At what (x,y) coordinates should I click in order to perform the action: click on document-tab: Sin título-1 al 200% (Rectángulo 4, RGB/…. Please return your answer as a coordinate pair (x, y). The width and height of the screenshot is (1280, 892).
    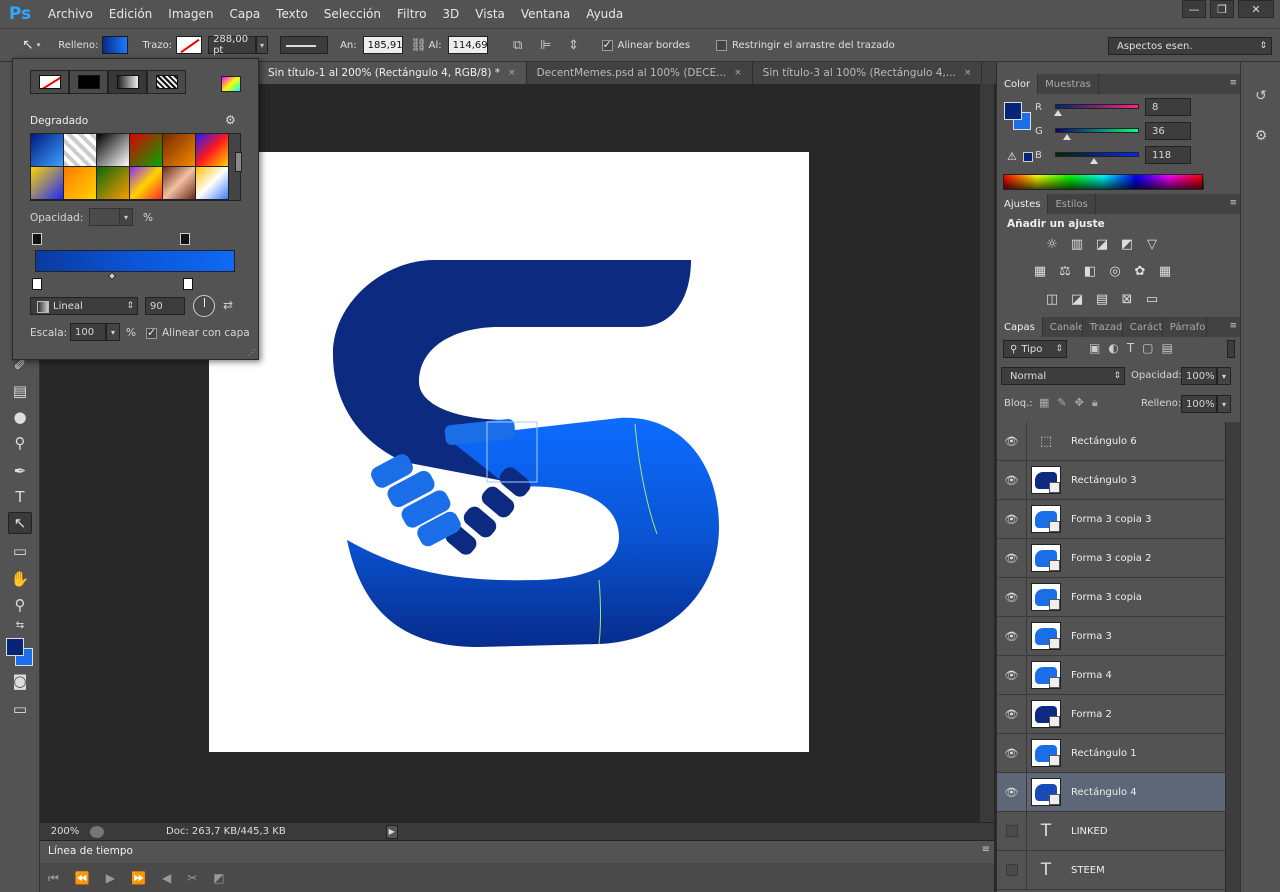
    Looking at the image, I should click on (392, 73).